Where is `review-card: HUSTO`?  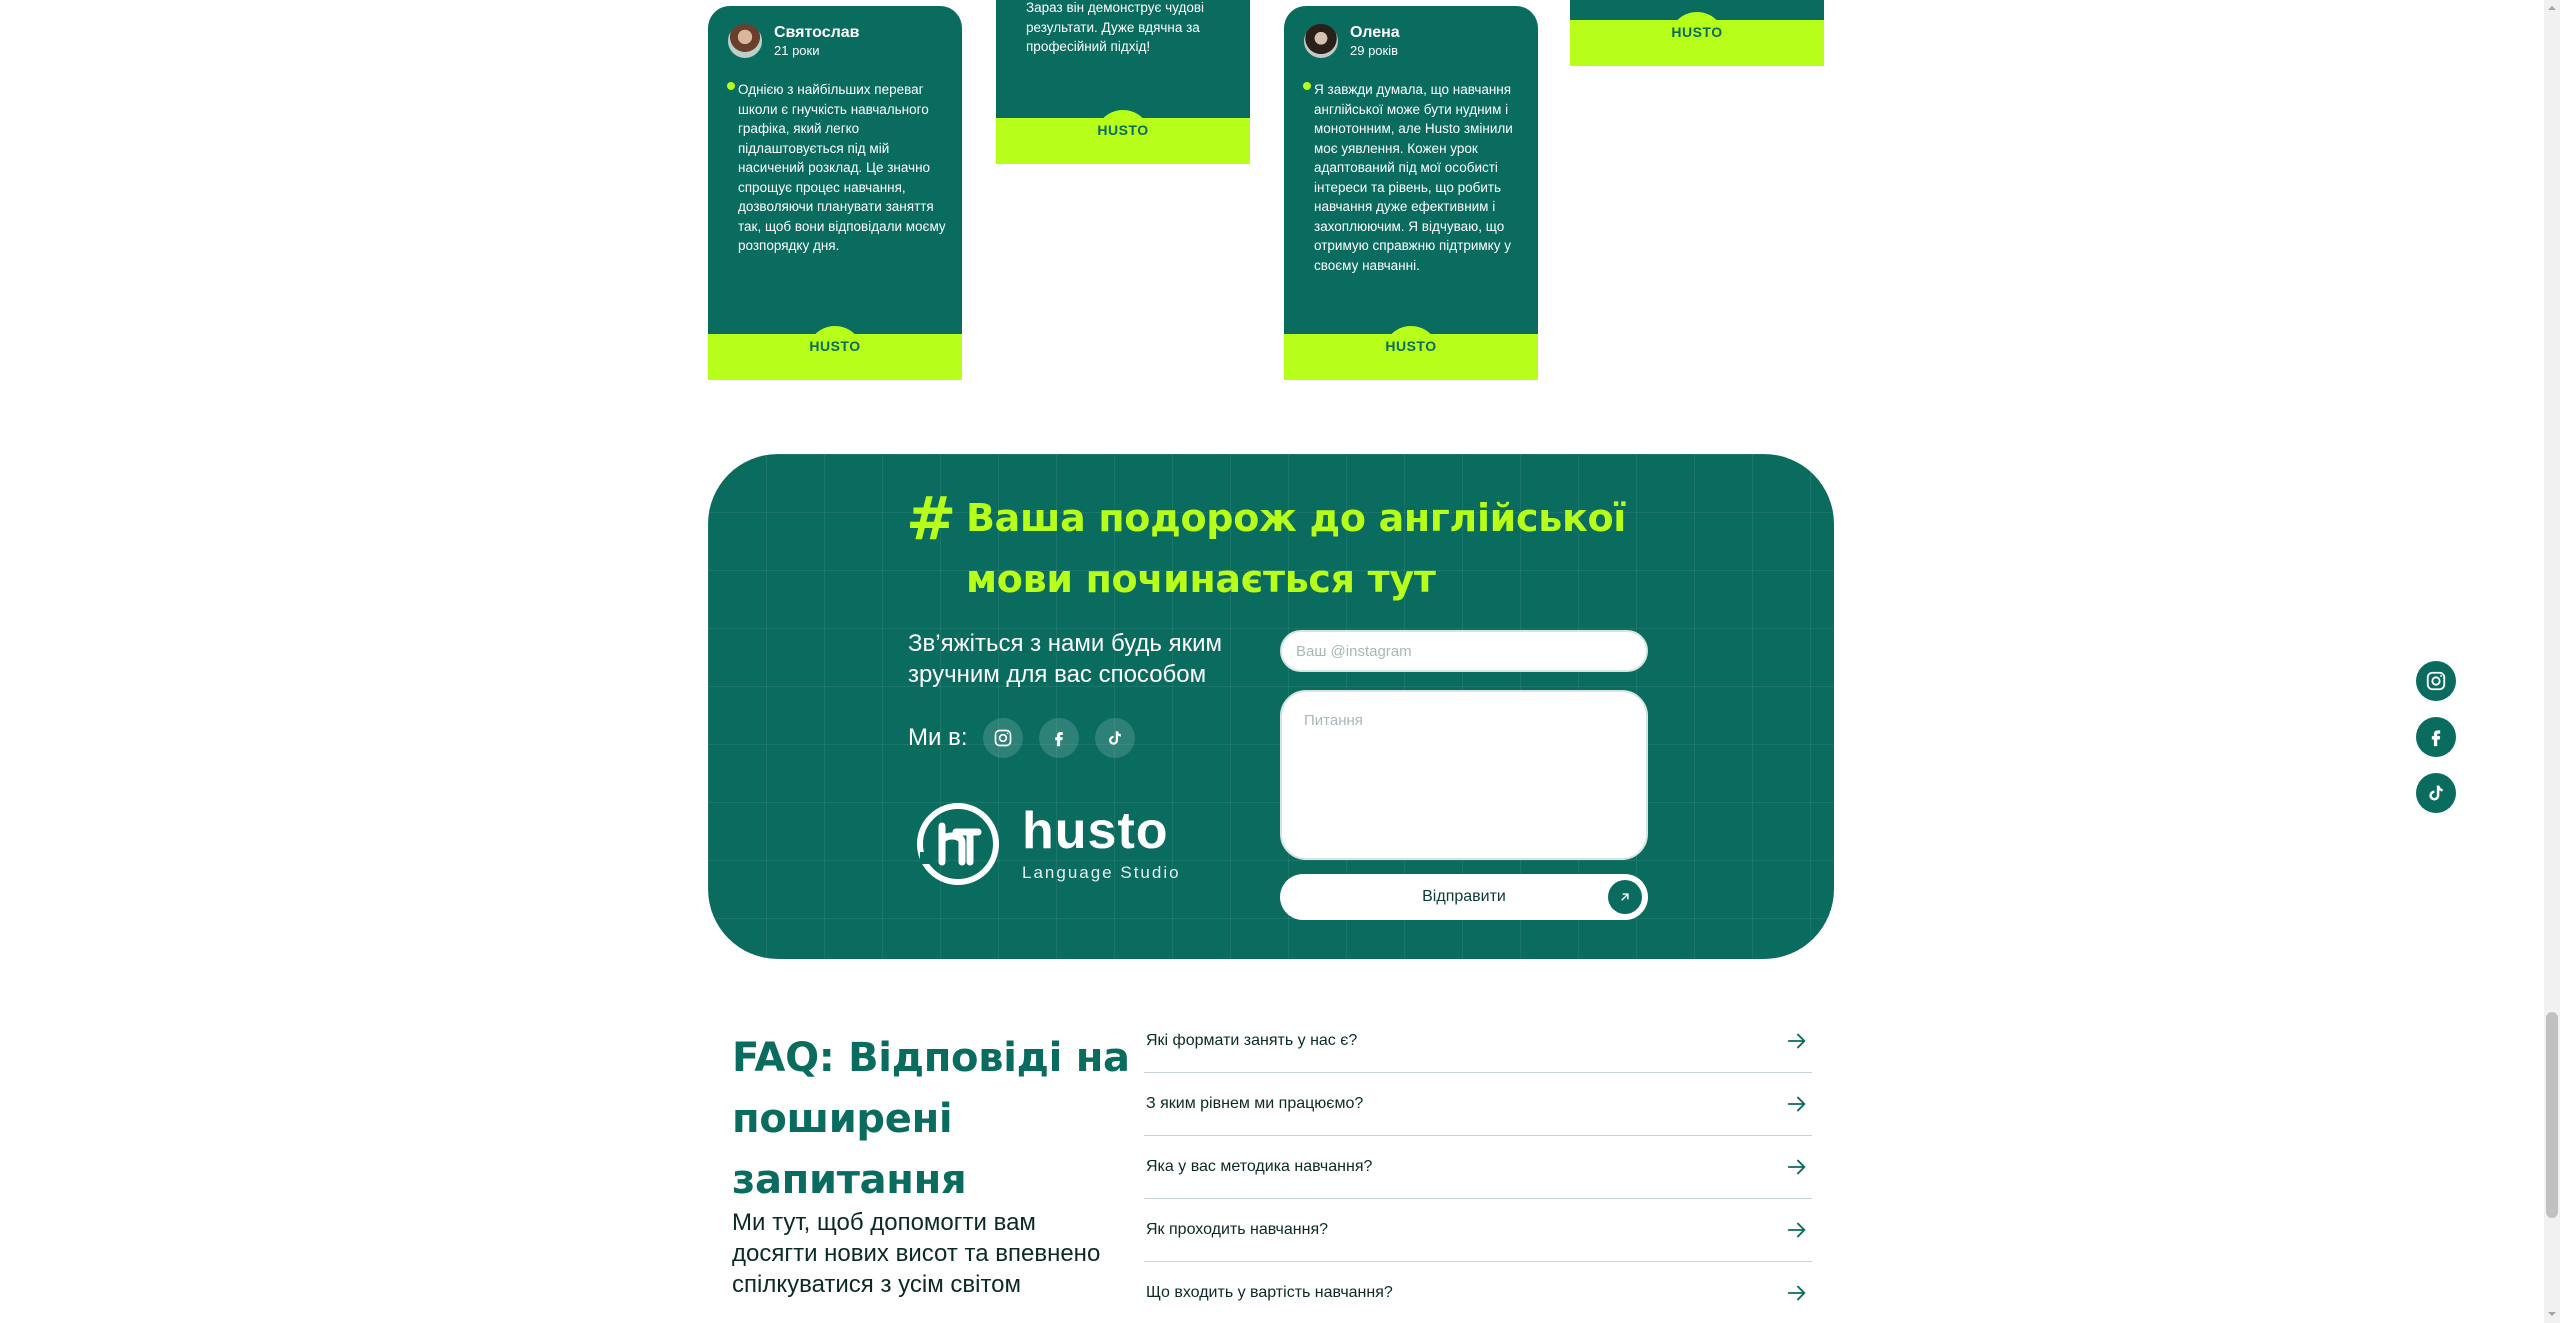 review-card: HUSTO is located at coordinates (1697, 36).